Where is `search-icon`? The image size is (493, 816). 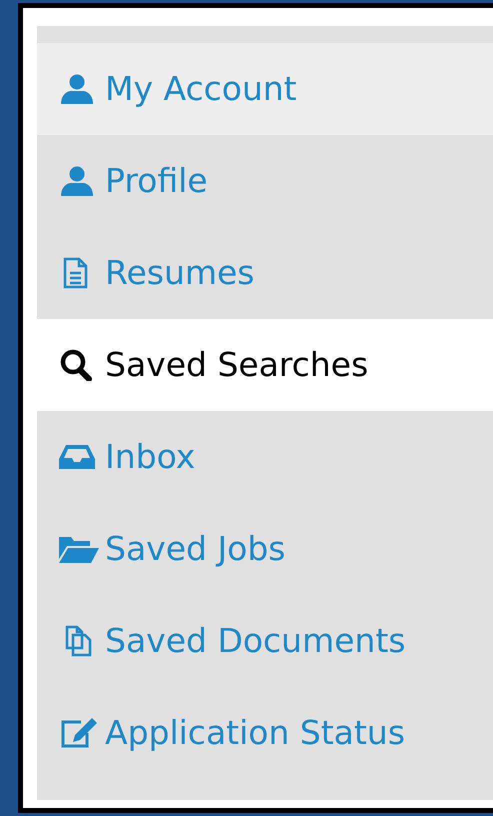
search-icon is located at coordinates (76, 365).